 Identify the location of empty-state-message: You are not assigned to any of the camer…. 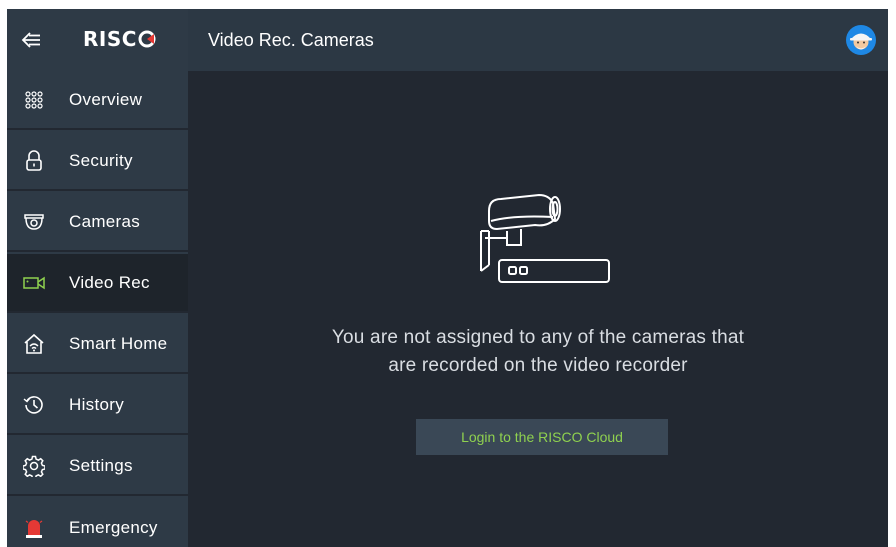
(538, 352).